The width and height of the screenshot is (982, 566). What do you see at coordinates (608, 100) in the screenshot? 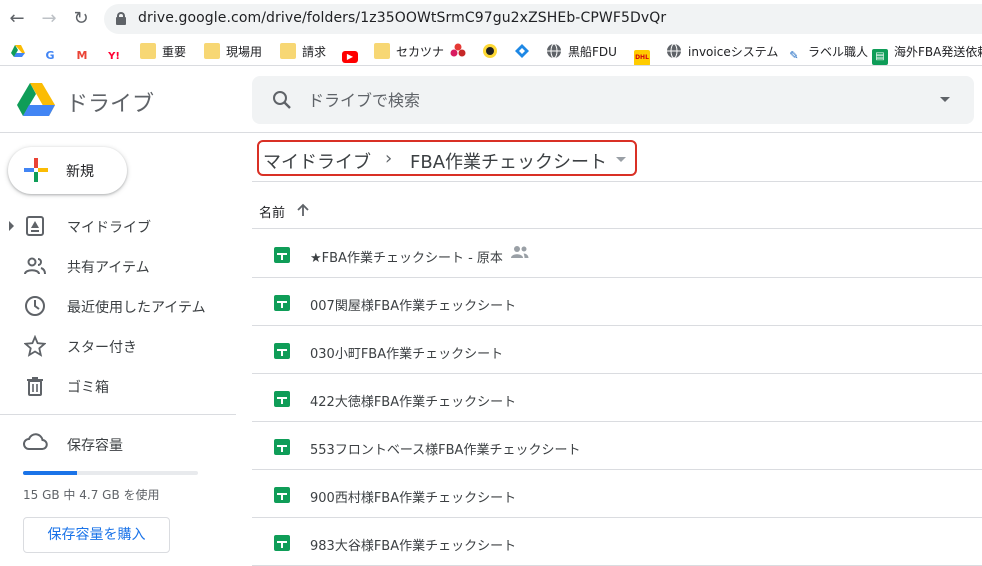
I see `search-input` at bounding box center [608, 100].